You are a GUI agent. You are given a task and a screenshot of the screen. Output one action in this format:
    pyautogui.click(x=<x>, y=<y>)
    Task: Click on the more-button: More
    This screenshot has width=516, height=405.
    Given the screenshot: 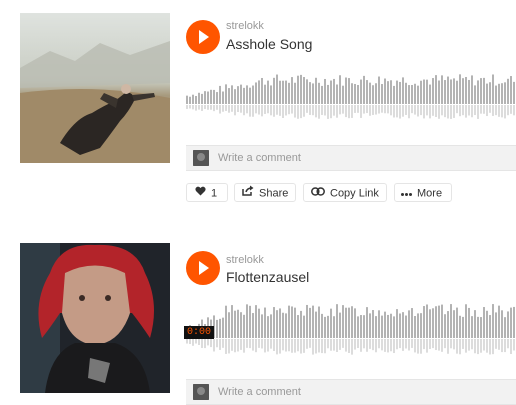 What is the action you would take?
    pyautogui.click(x=423, y=192)
    